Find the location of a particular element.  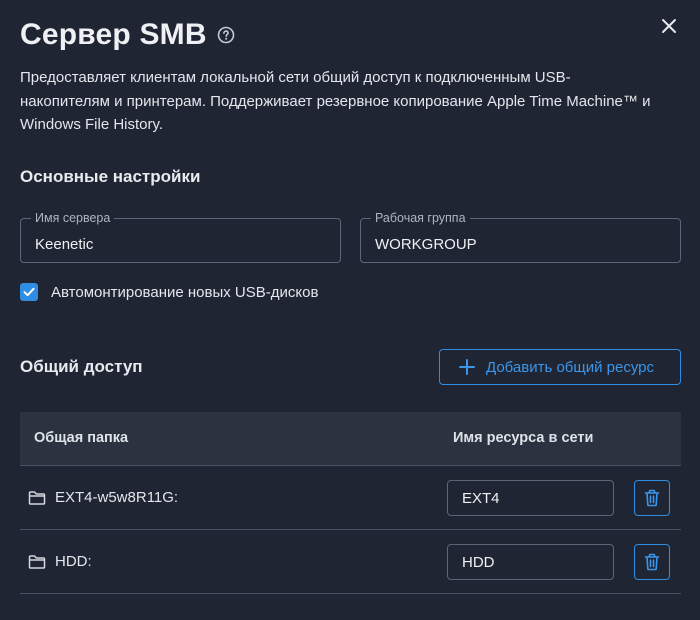

server-name-field: Имя сервера is located at coordinates (180, 236).